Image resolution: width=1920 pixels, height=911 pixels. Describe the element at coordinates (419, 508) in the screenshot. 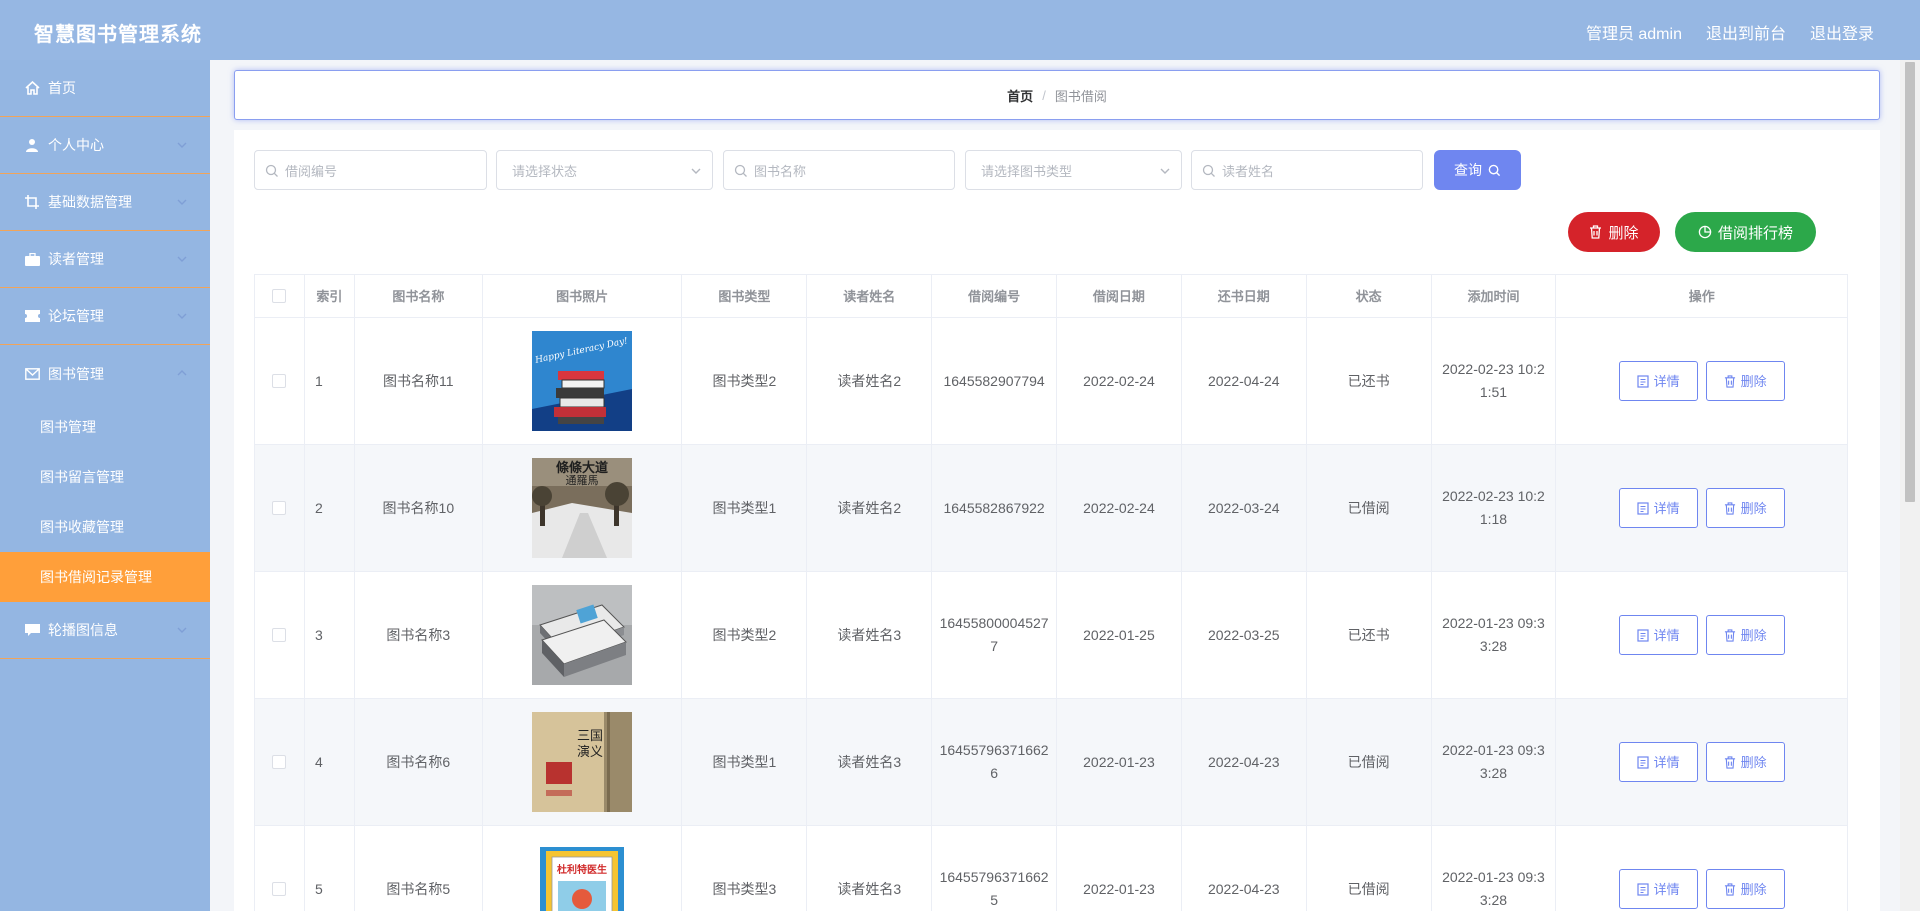

I see `cell-book-name: 图书名称10` at that location.